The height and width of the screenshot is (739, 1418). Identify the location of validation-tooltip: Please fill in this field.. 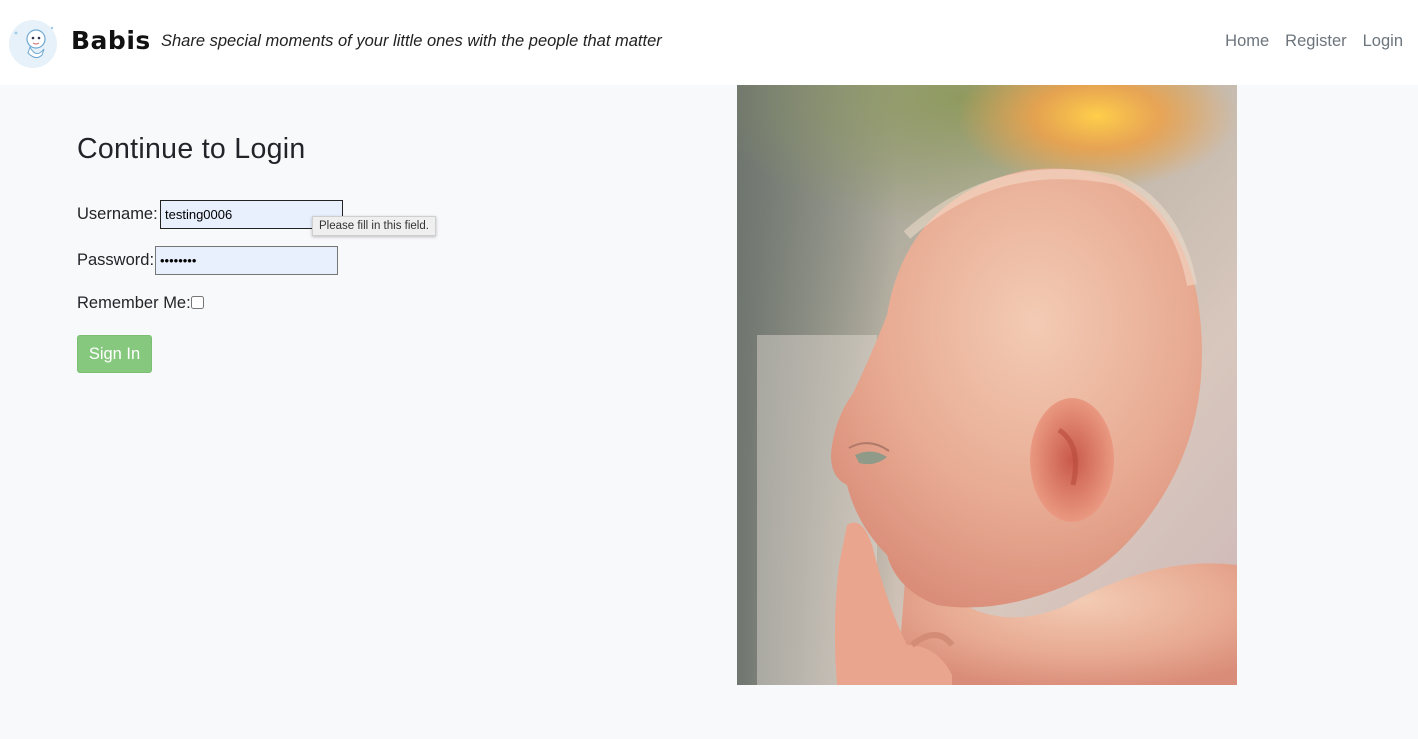
(374, 226).